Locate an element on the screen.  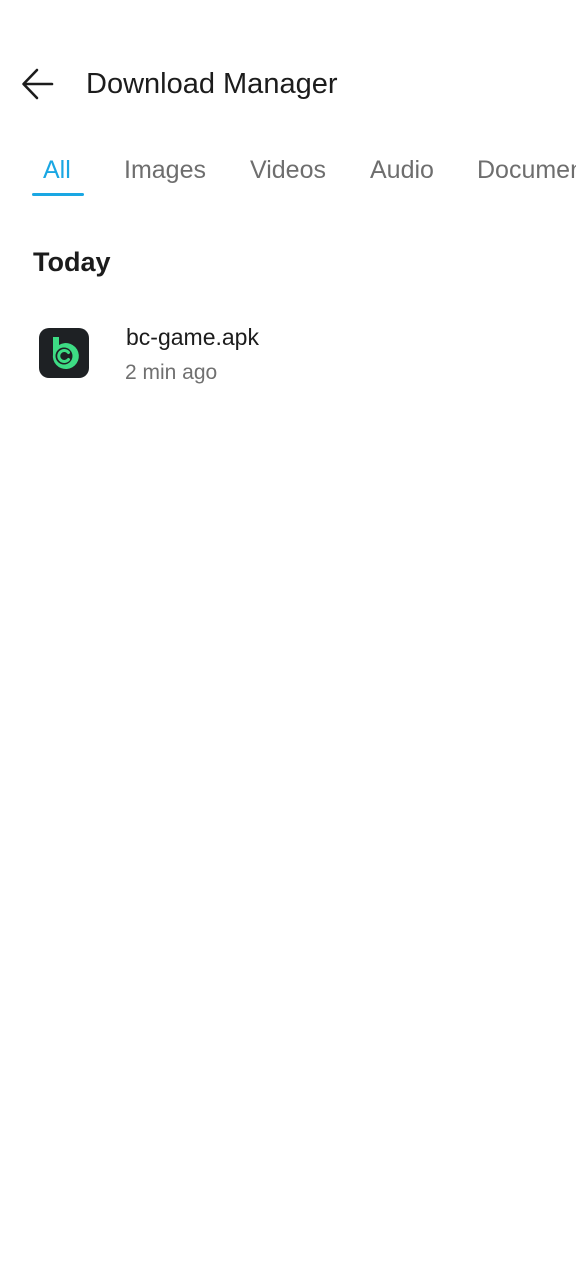
file-name: bc-game.apk is located at coordinates (192, 337).